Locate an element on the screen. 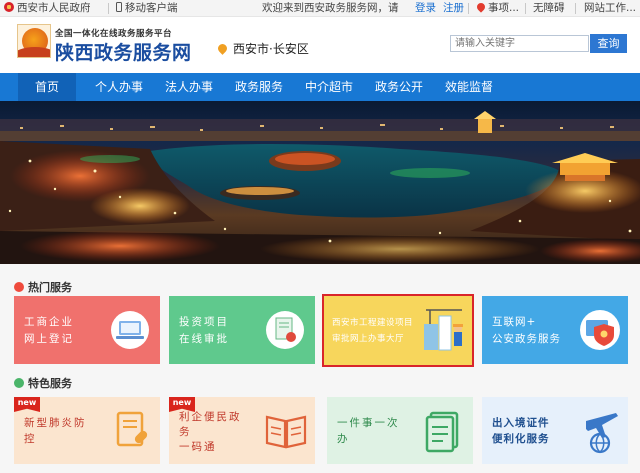 The width and height of the screenshot is (640, 473). register-link: 注册 is located at coordinates (453, 8).